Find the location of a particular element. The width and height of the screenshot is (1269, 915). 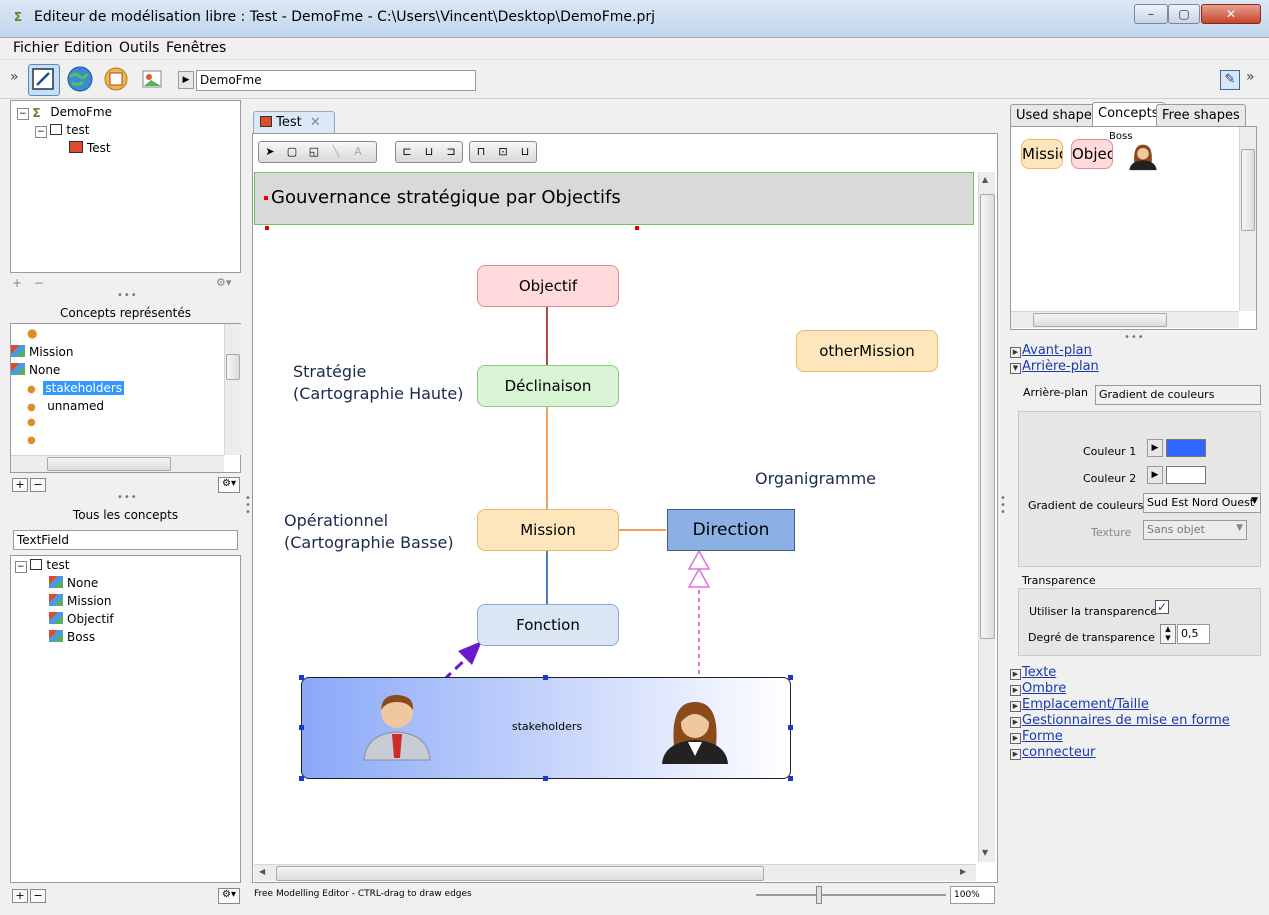

shapes-tool-icon is located at coordinates (116, 80).